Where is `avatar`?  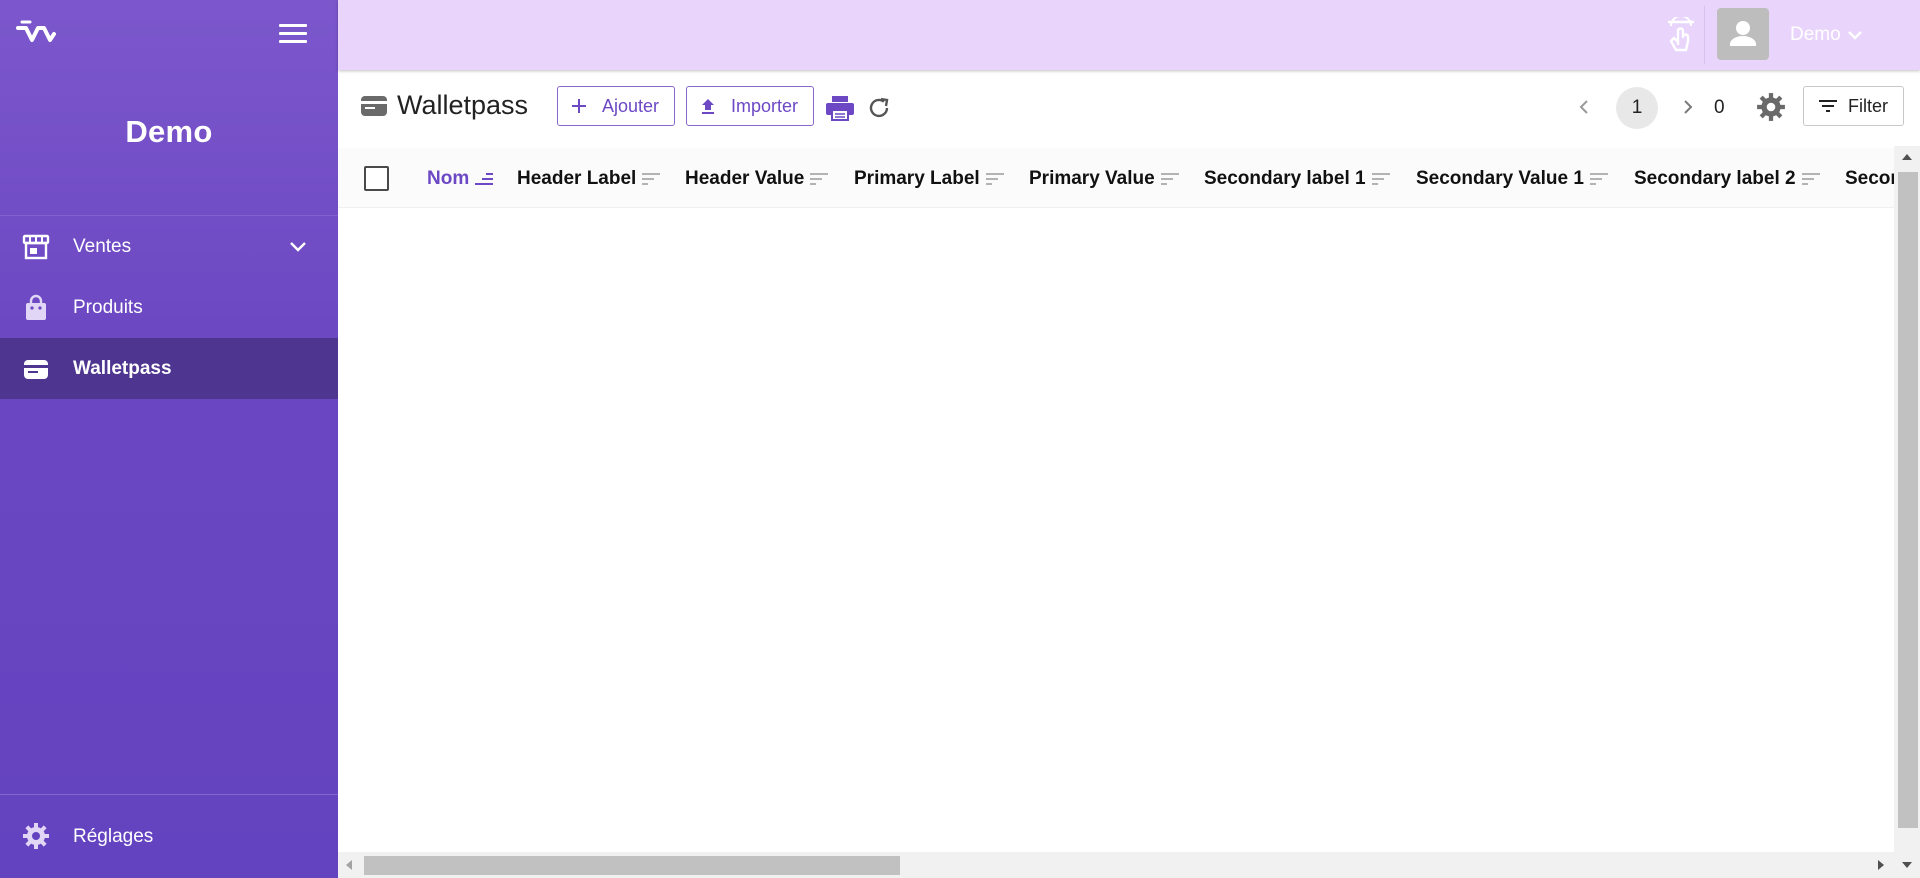 avatar is located at coordinates (1743, 34).